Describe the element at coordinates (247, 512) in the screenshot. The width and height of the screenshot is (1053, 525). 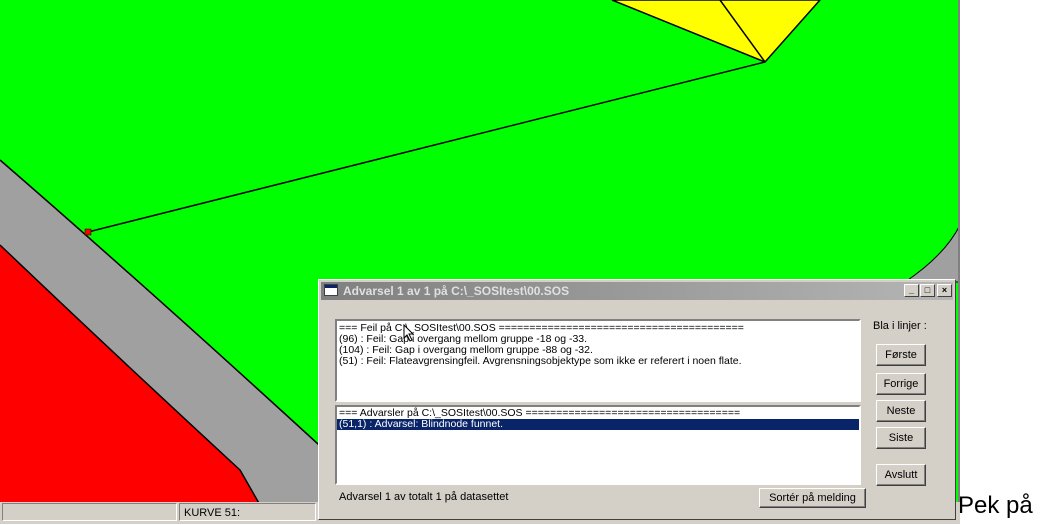
I see `status-field-kurve: KURVE 51:` at that location.